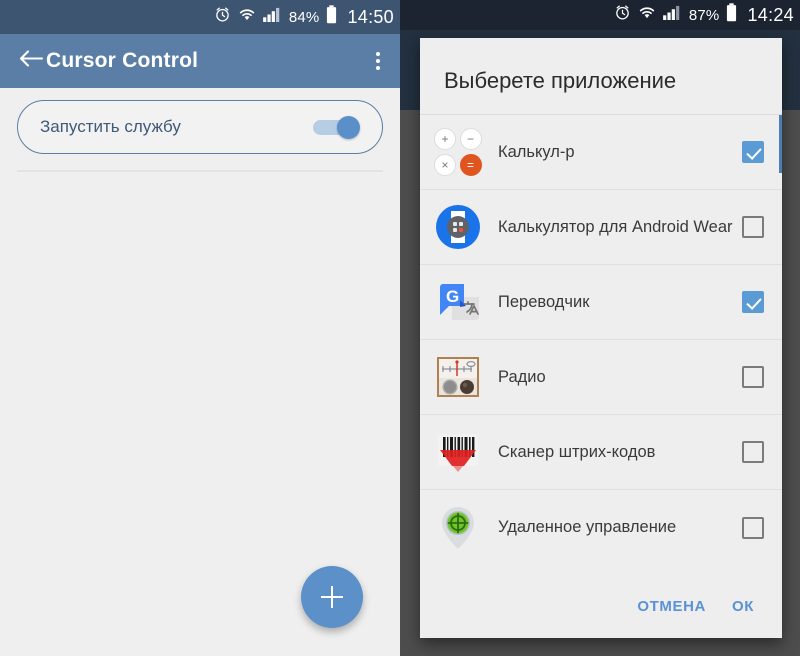 The height and width of the screenshot is (656, 800). What do you see at coordinates (544, 301) in the screenshot?
I see `app-name-label: Переводчик` at bounding box center [544, 301].